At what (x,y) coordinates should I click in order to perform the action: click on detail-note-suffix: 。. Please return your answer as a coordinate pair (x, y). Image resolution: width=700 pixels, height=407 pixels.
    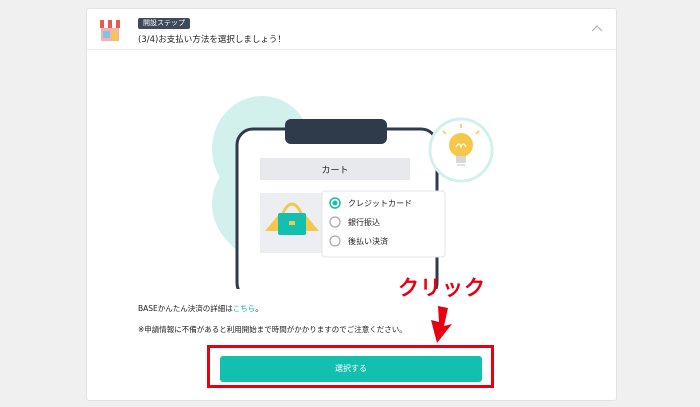
    Looking at the image, I should click on (259, 308).